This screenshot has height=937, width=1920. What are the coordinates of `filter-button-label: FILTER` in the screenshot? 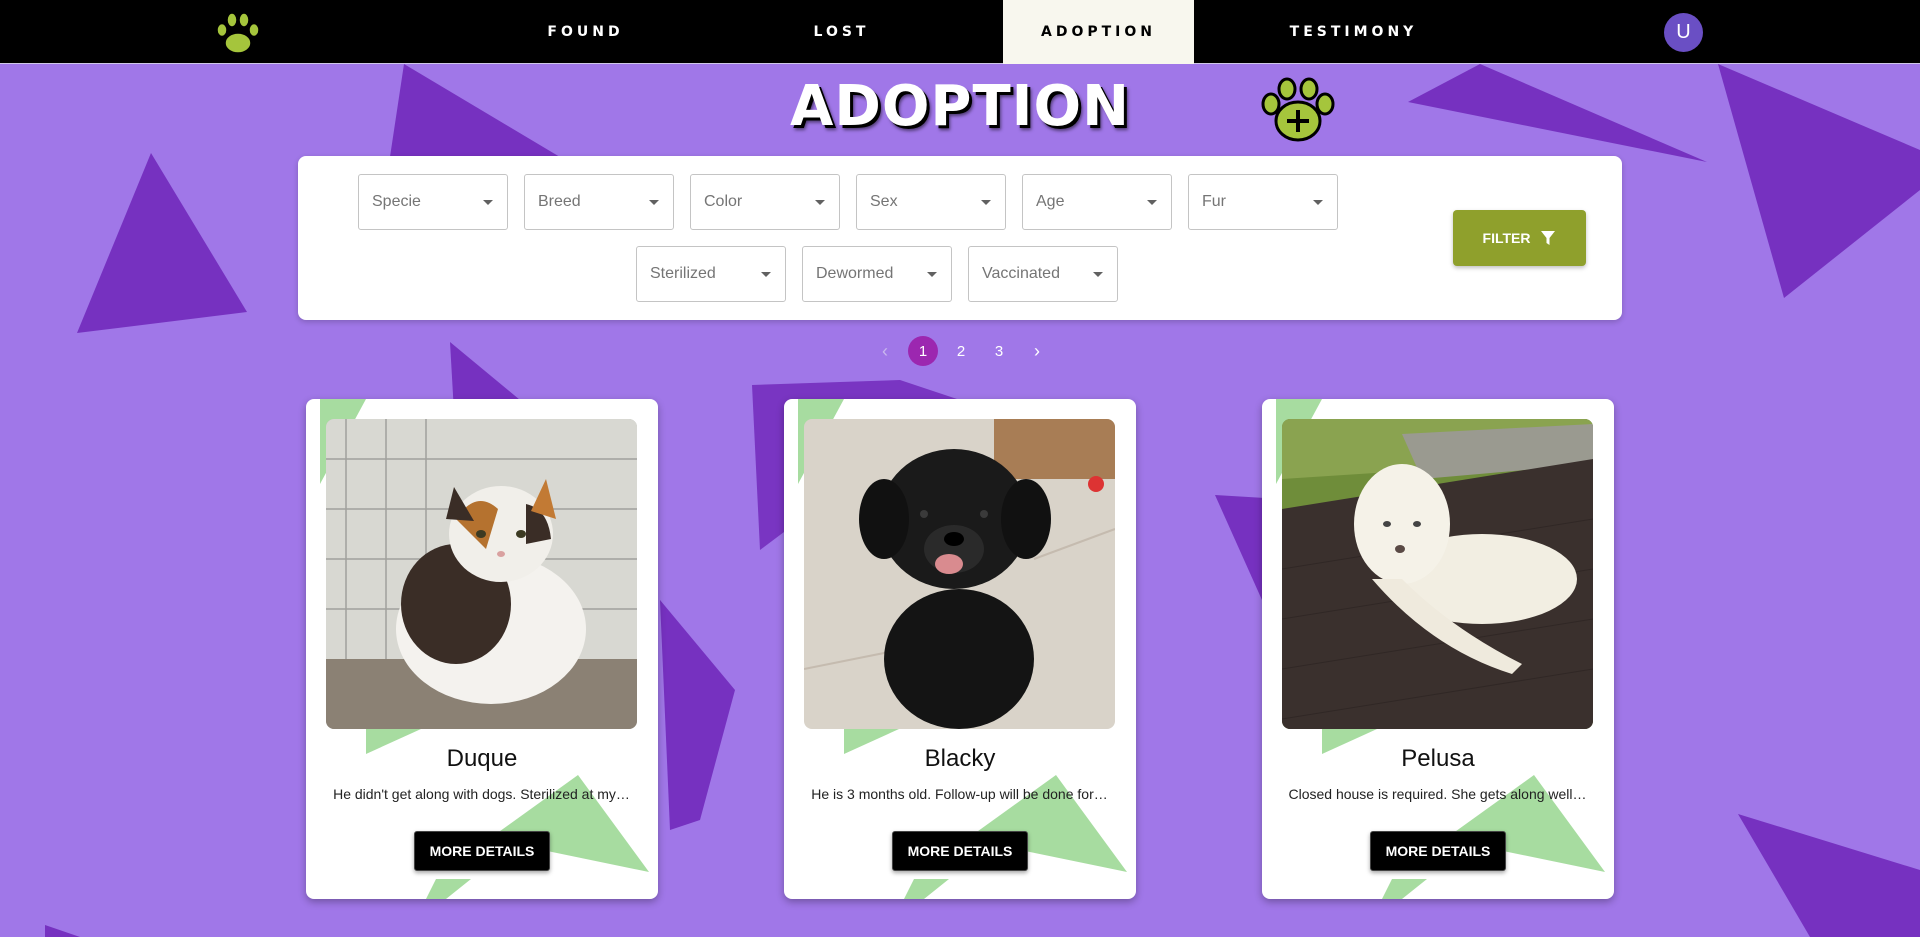 It's located at (1506, 238).